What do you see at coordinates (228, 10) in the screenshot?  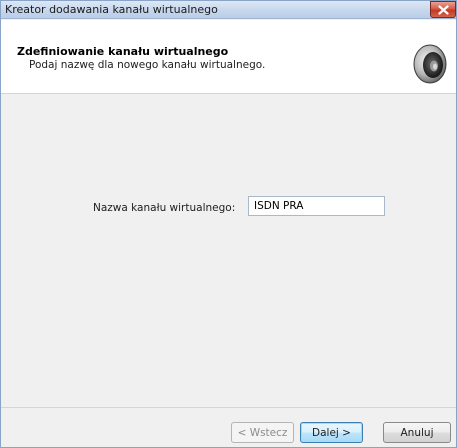 I see `title-bar: Kreator dodawania kanału wirtualnego` at bounding box center [228, 10].